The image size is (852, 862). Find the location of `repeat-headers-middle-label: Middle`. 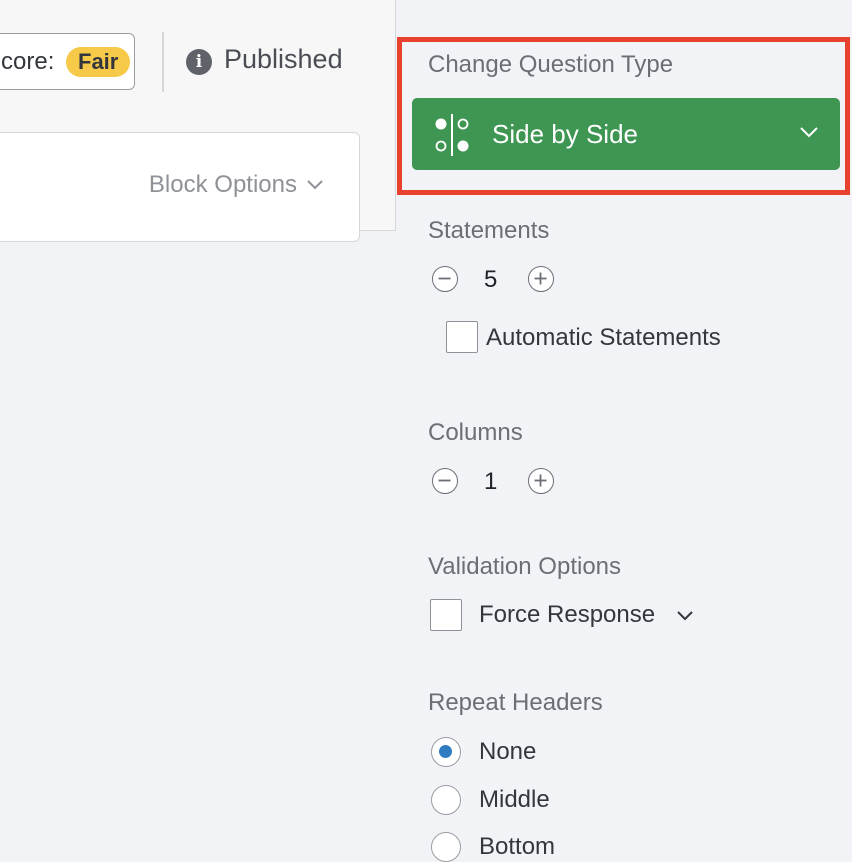

repeat-headers-middle-label: Middle is located at coordinates (514, 799).